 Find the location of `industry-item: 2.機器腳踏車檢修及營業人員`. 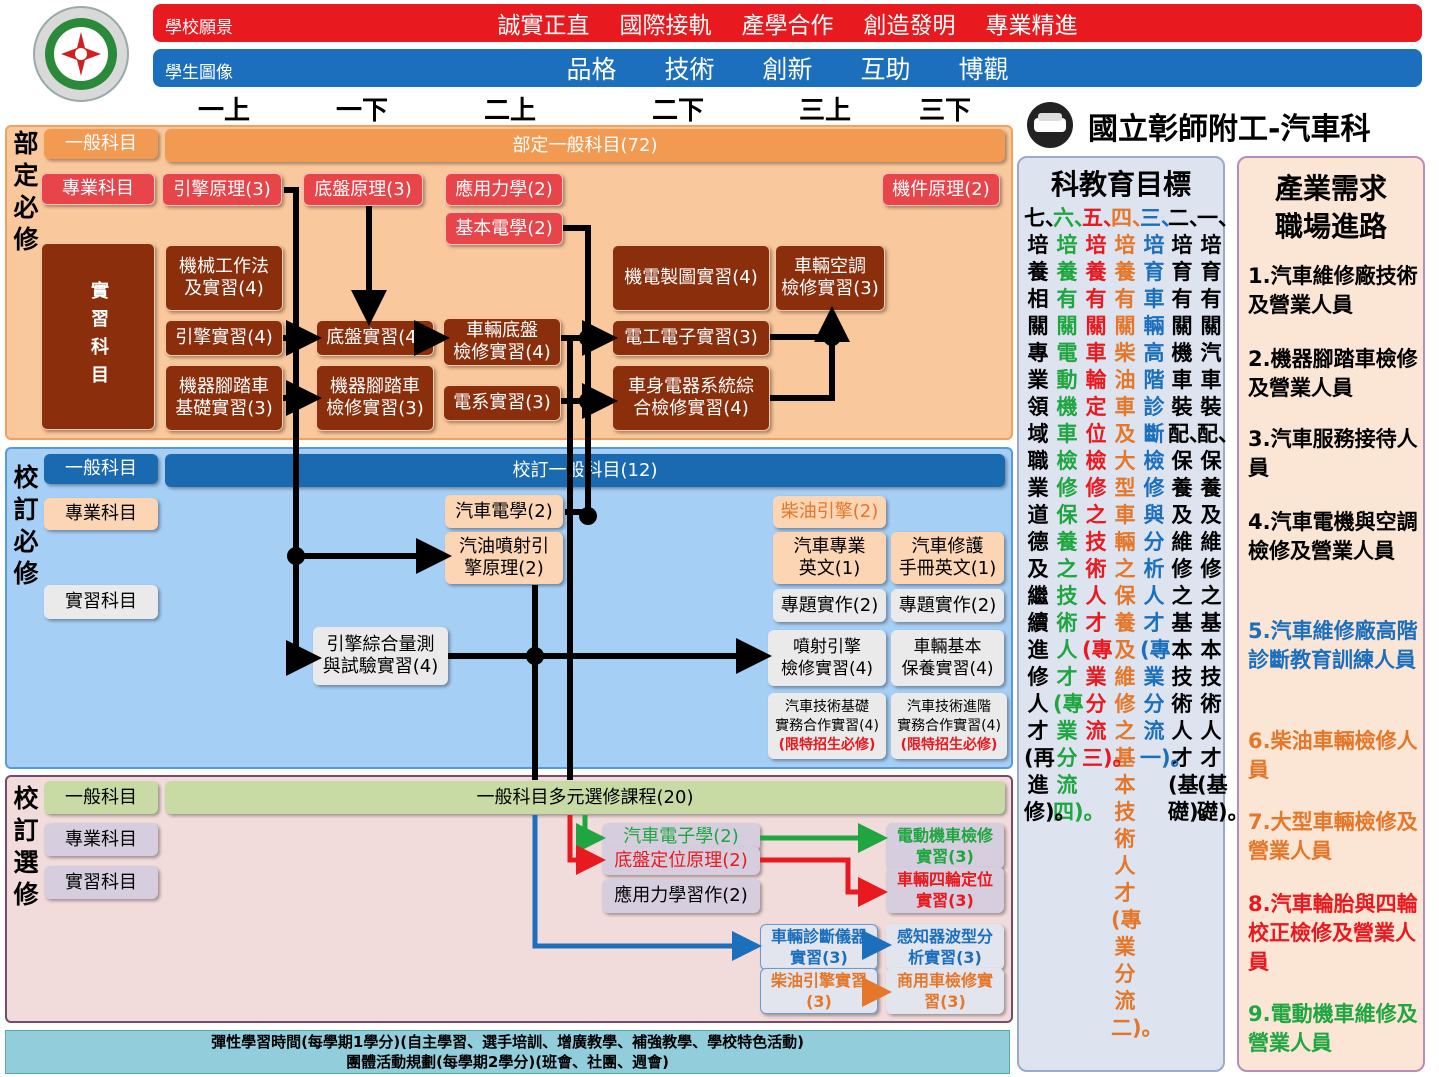

industry-item: 2.機器腳踏車檢修及營業人員 is located at coordinates (1333, 373).